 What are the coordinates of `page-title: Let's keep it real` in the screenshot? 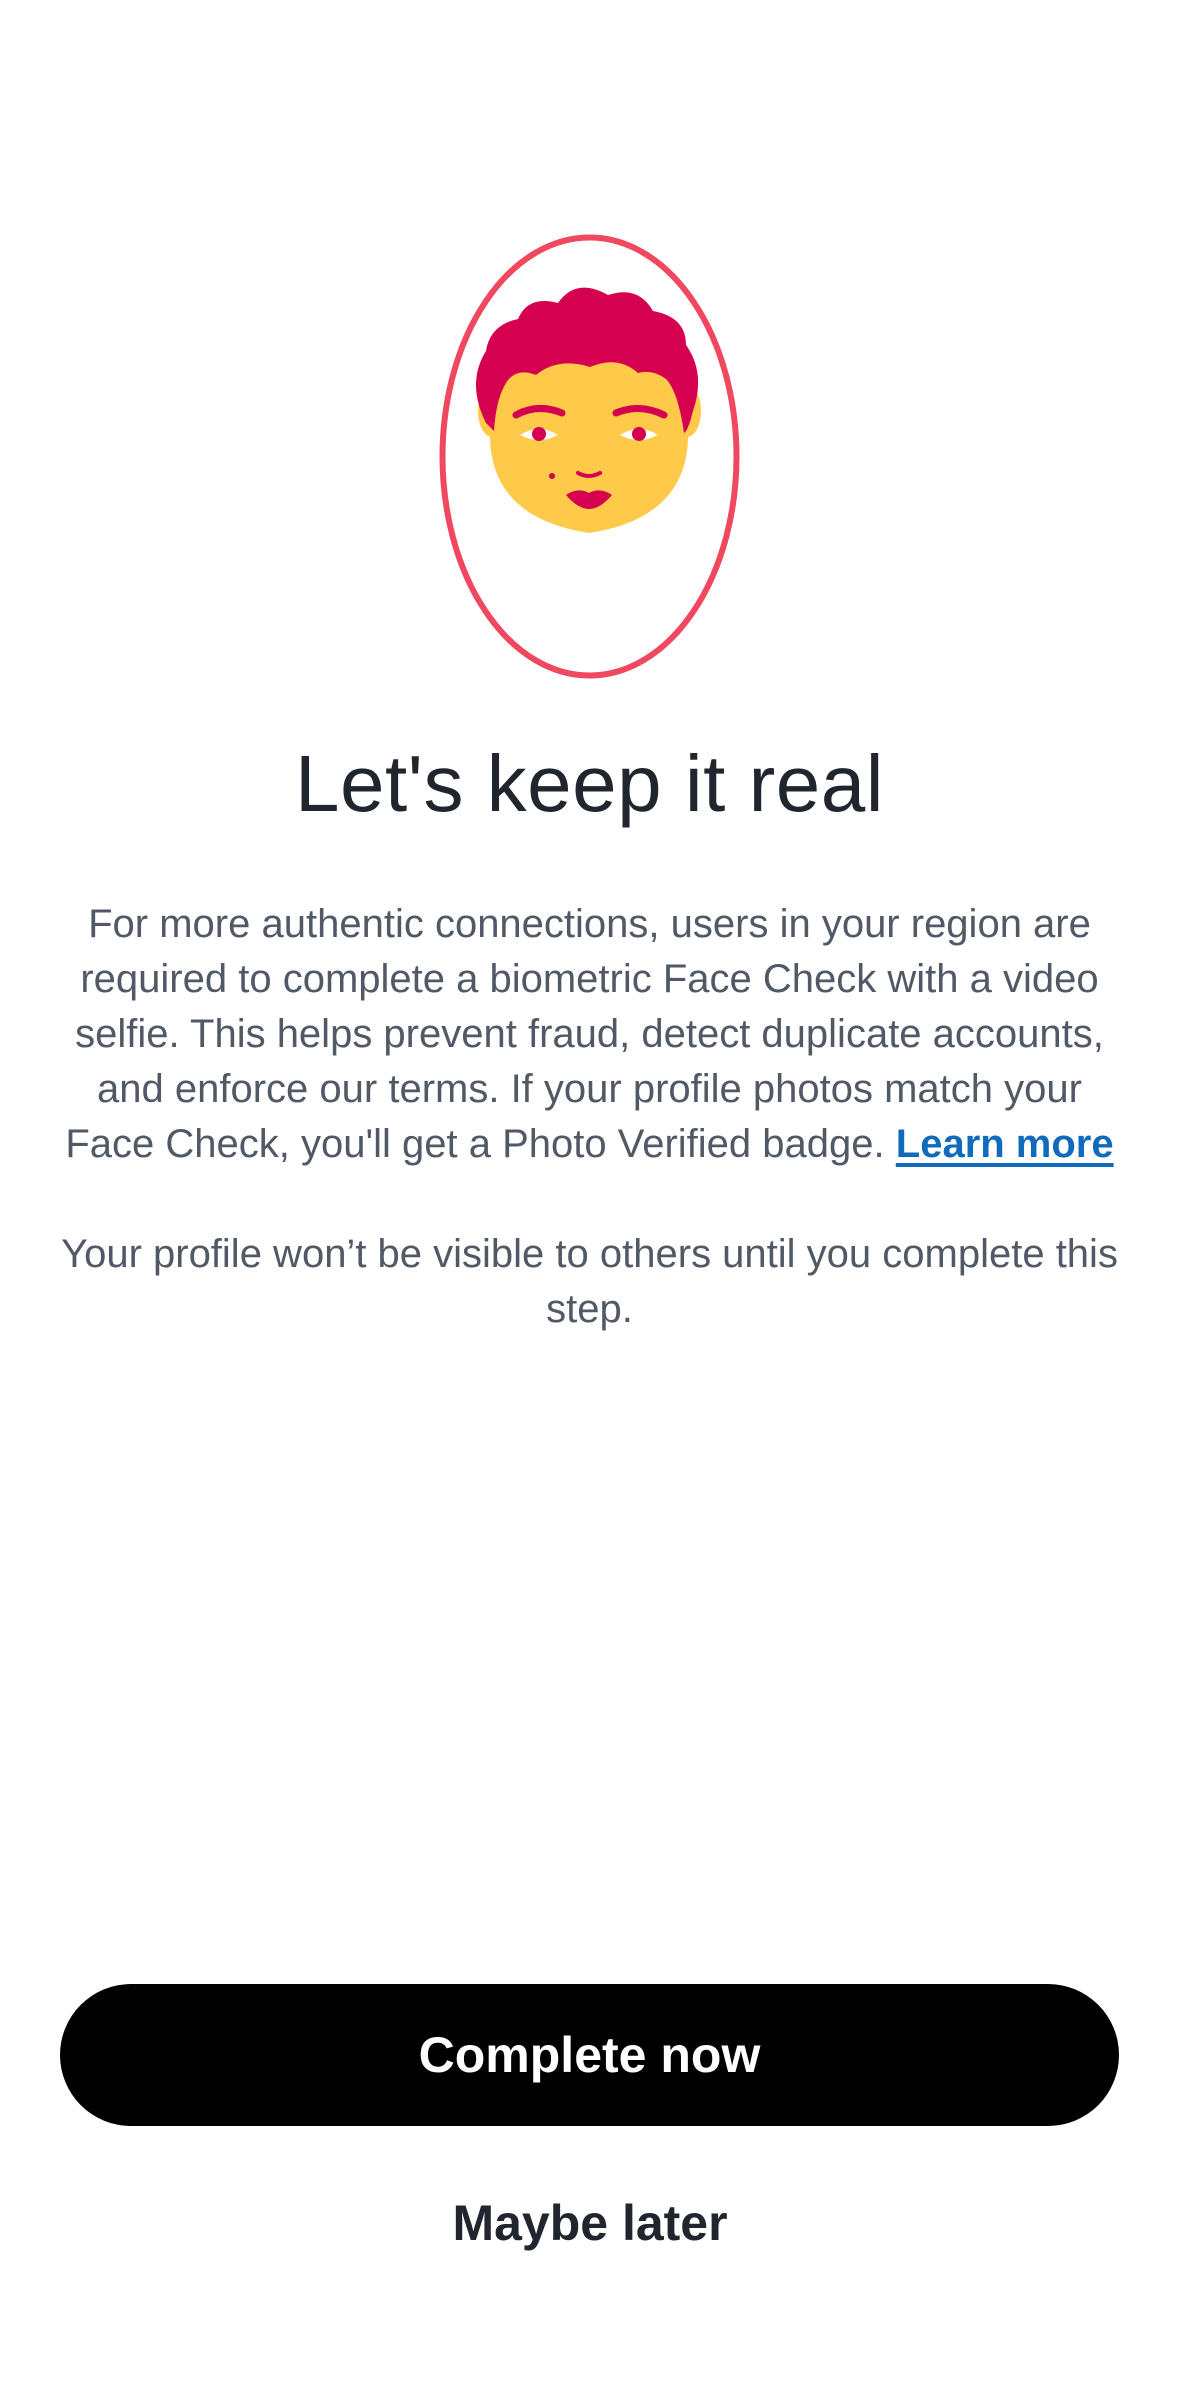 It's located at (589, 783).